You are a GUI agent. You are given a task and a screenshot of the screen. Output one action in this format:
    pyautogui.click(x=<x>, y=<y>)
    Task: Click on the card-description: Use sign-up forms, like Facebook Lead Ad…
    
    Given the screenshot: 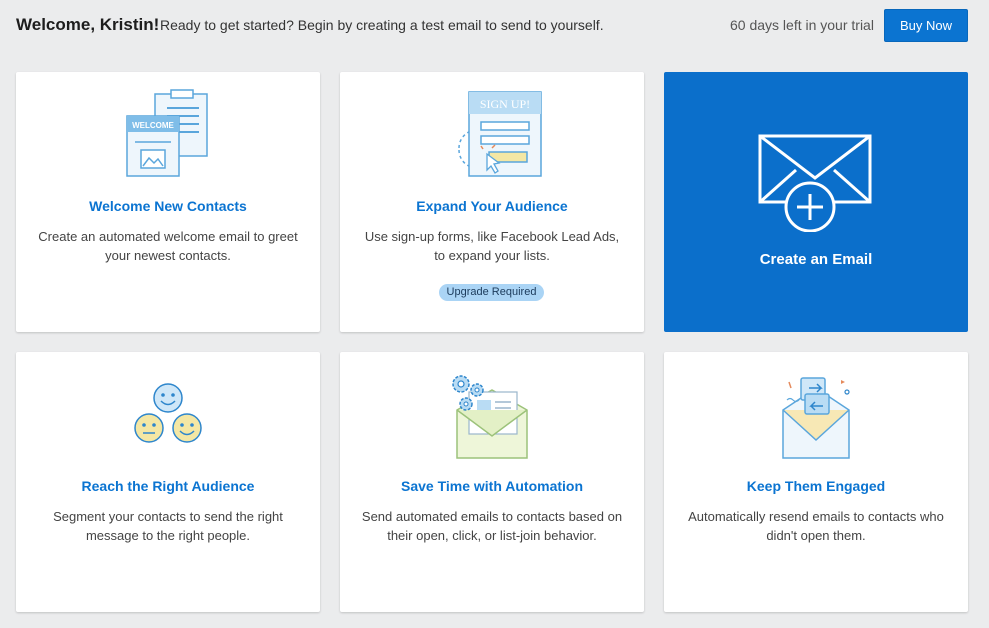 What is the action you would take?
    pyautogui.click(x=492, y=246)
    